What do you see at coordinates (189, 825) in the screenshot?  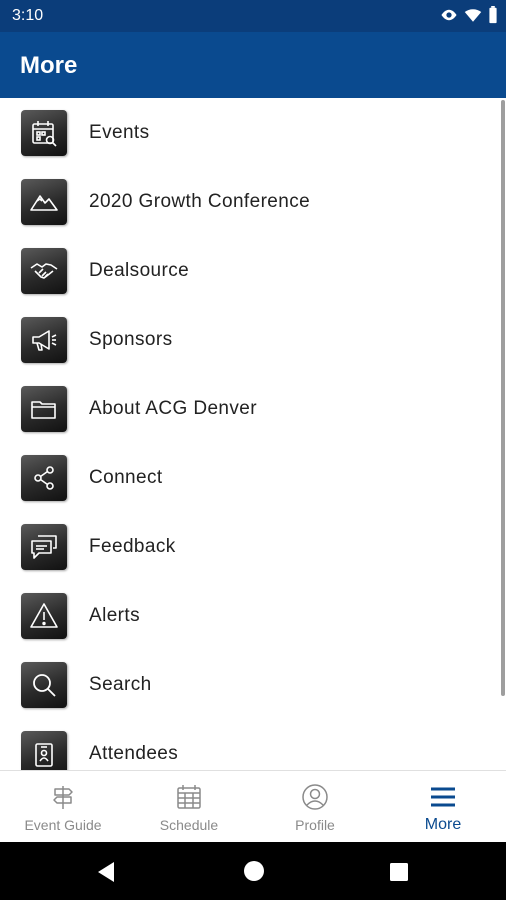 I see `tab-label: Schedule` at bounding box center [189, 825].